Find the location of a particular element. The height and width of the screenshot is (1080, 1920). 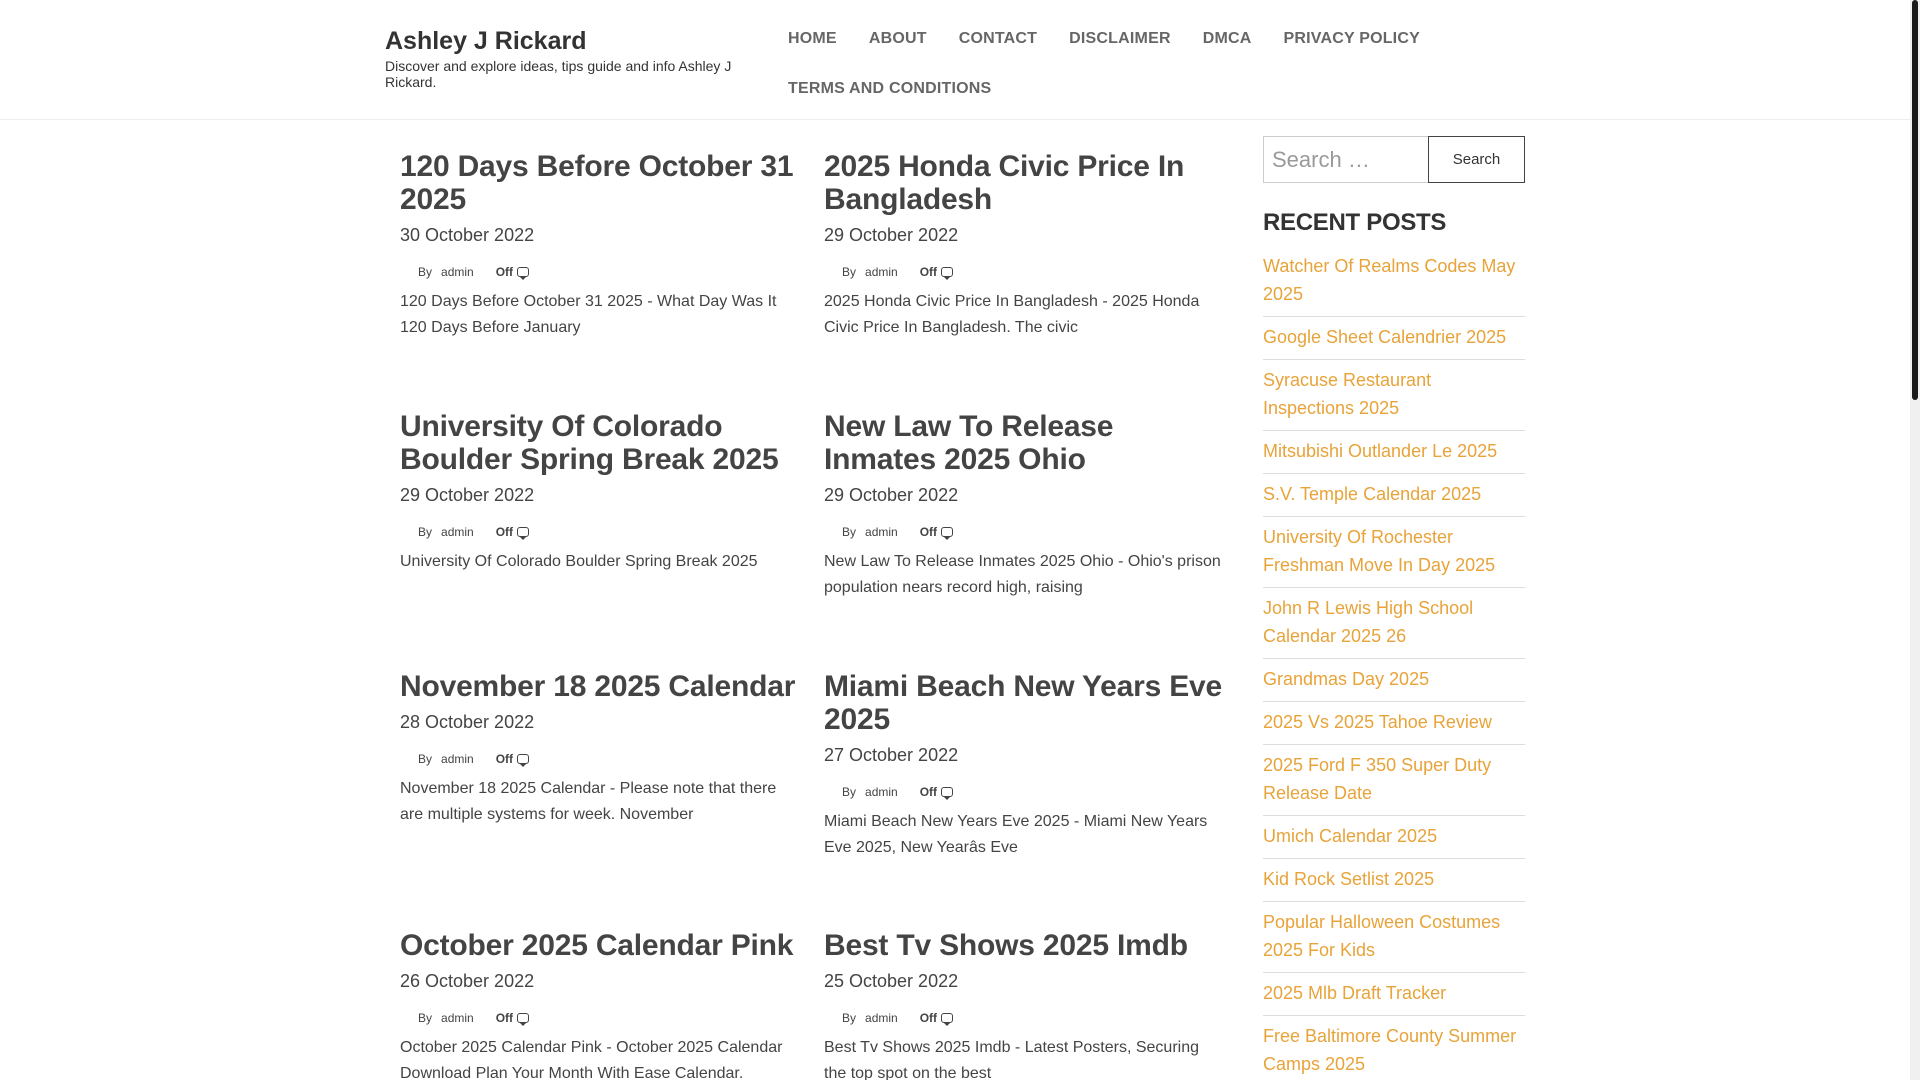

list-item: S.V. Temple Calendar 2025 is located at coordinates (1394, 495).